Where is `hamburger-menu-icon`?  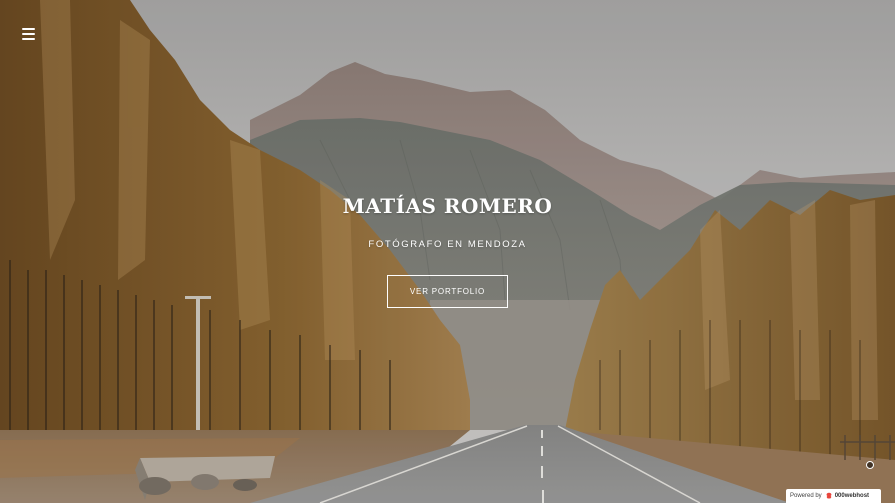
hamburger-menu-icon is located at coordinates (31, 34).